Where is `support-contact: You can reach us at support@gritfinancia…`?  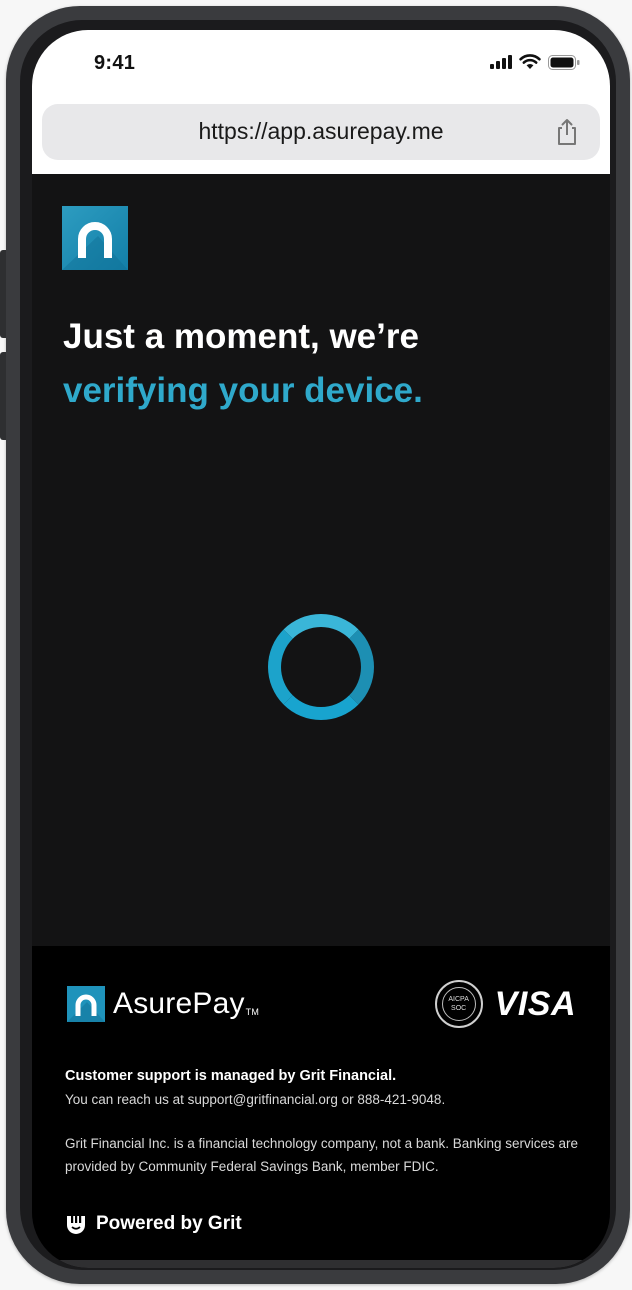
support-contact: You can reach us at support@gritfinancia… is located at coordinates (255, 1099).